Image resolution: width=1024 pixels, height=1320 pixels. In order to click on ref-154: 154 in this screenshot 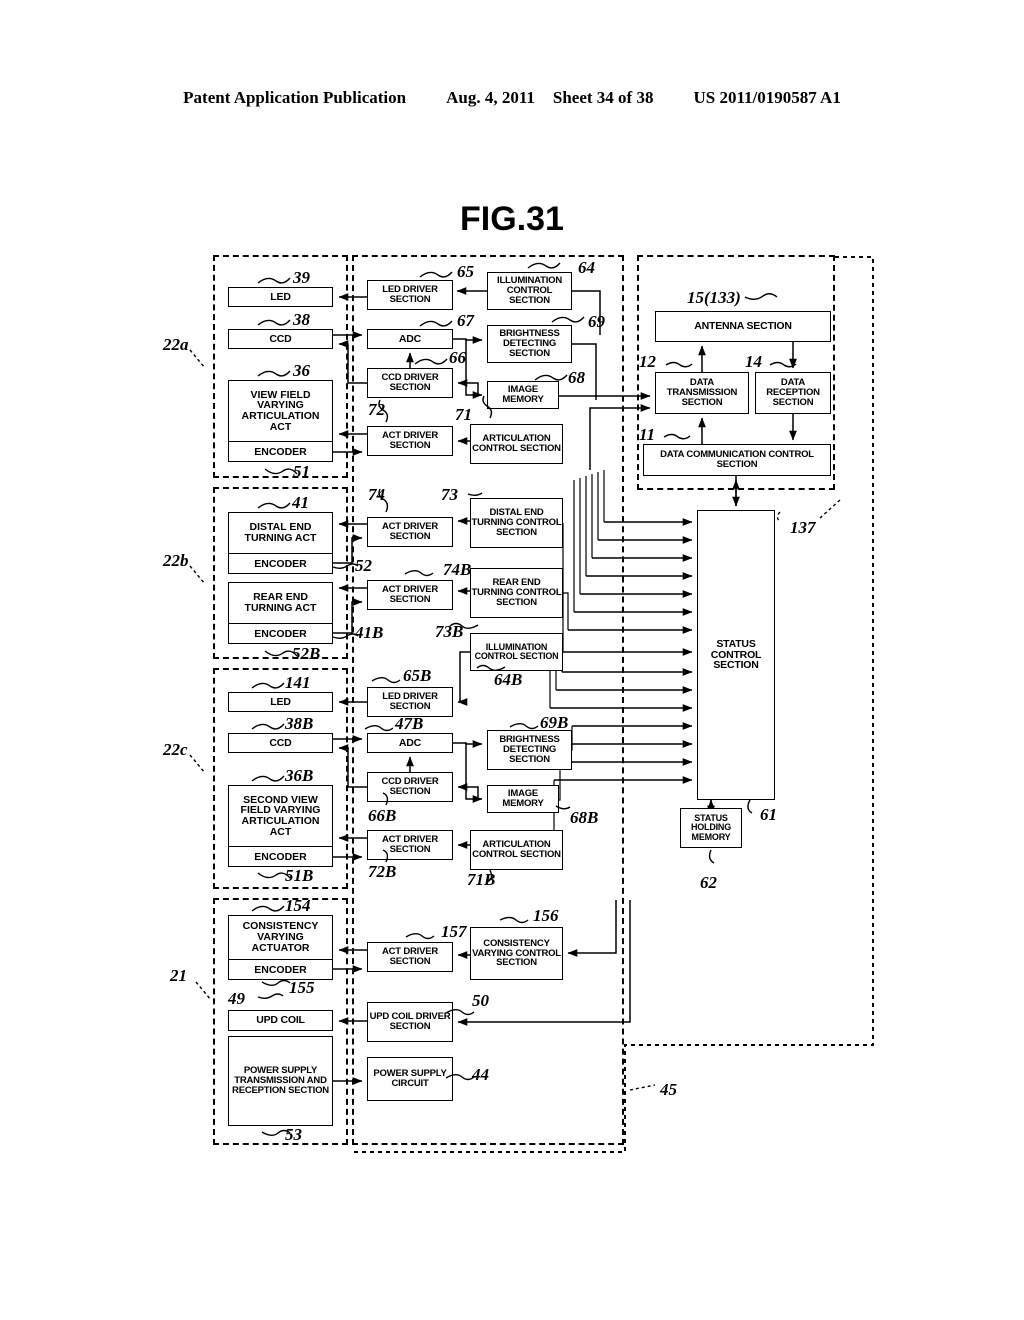, I will do `click(298, 905)`.